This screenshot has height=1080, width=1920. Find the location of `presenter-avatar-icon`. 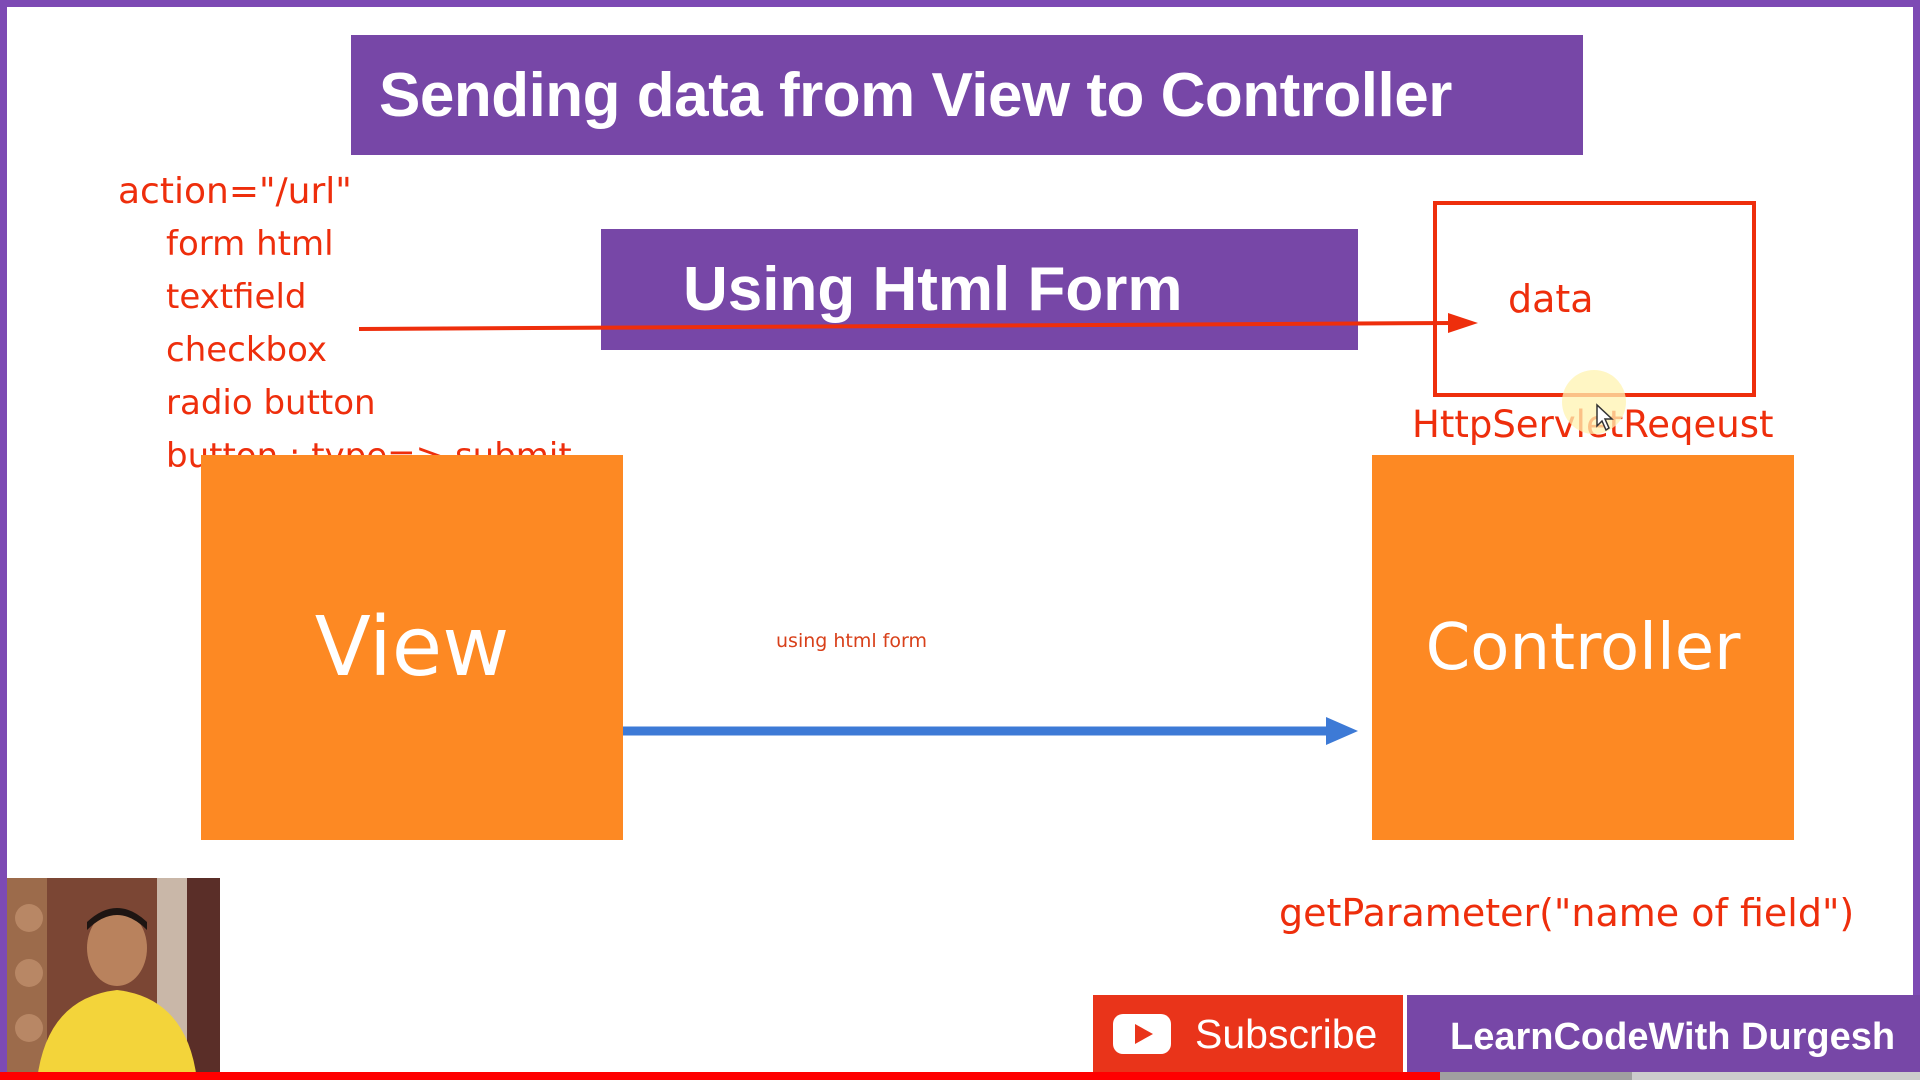

presenter-avatar-icon is located at coordinates (113, 979).